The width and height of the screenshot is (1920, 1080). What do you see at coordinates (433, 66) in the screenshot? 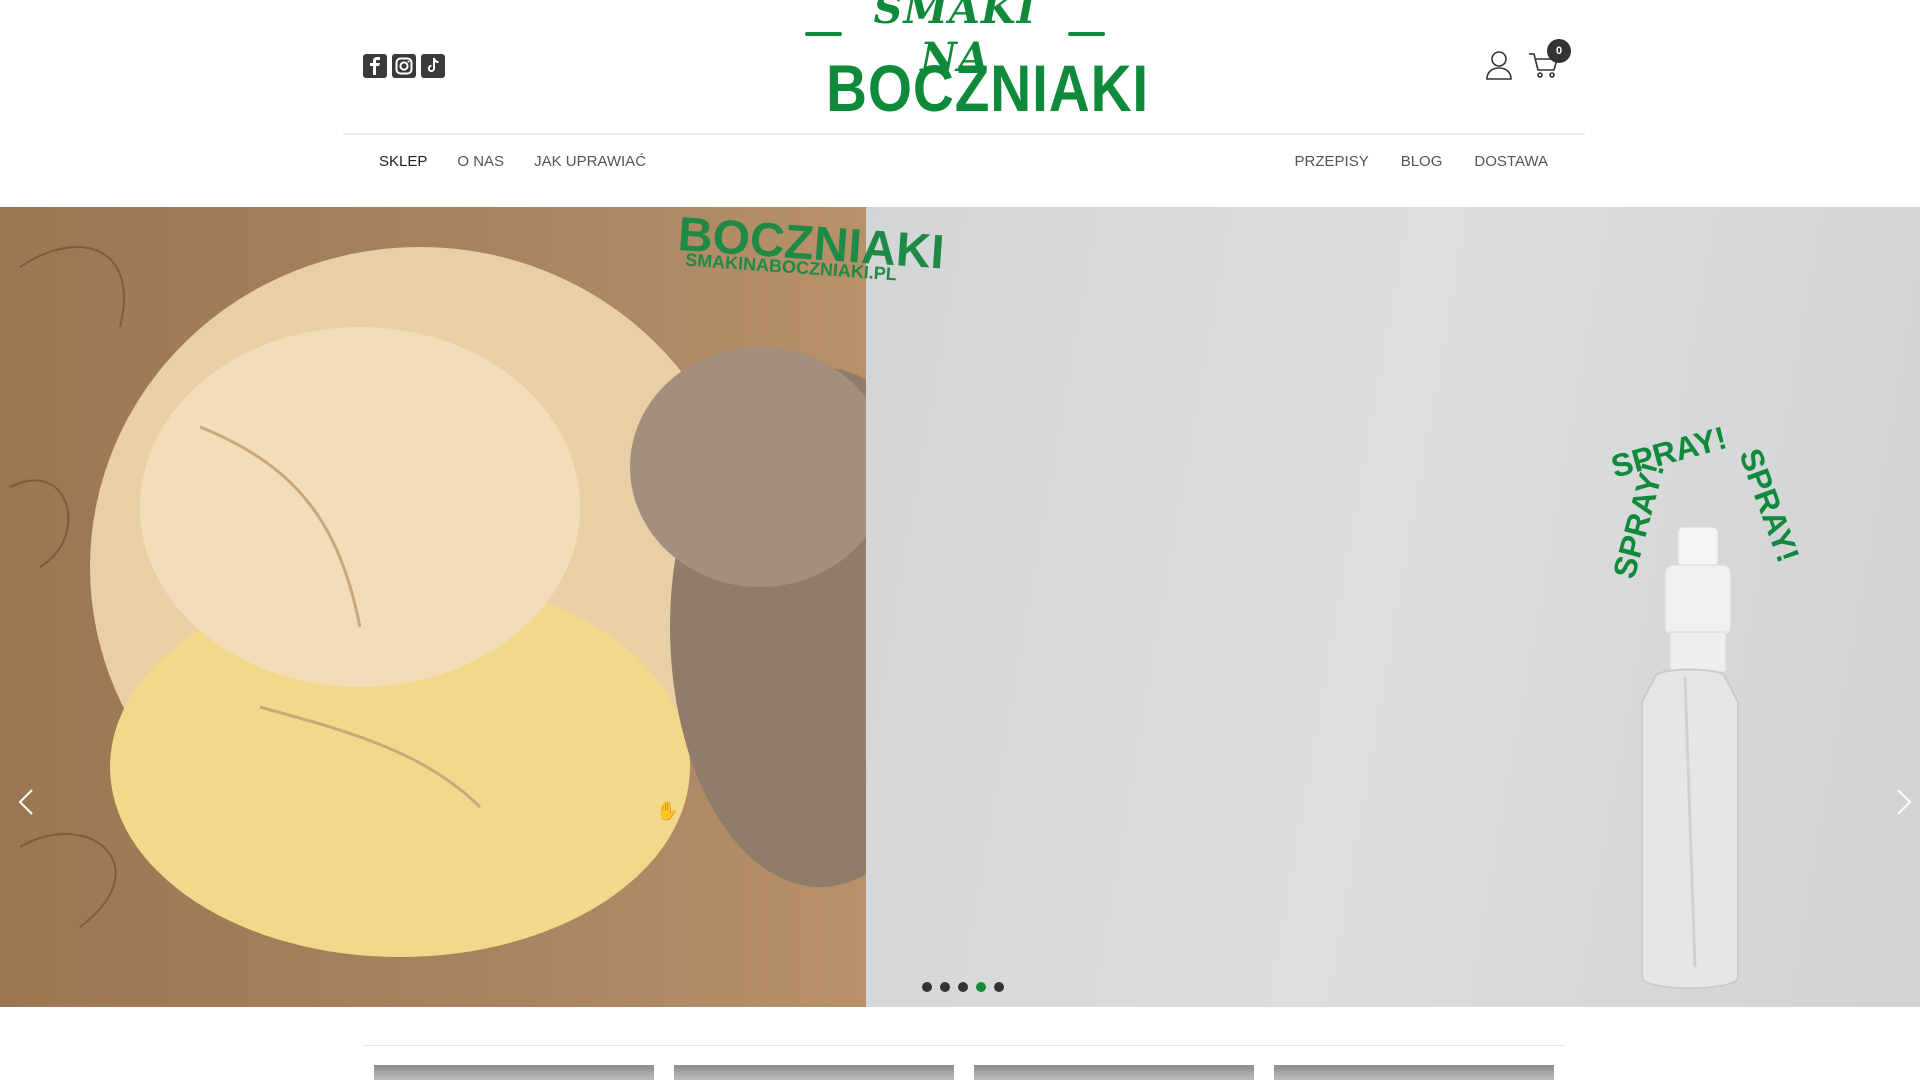
I see `tiktok-icon` at bounding box center [433, 66].